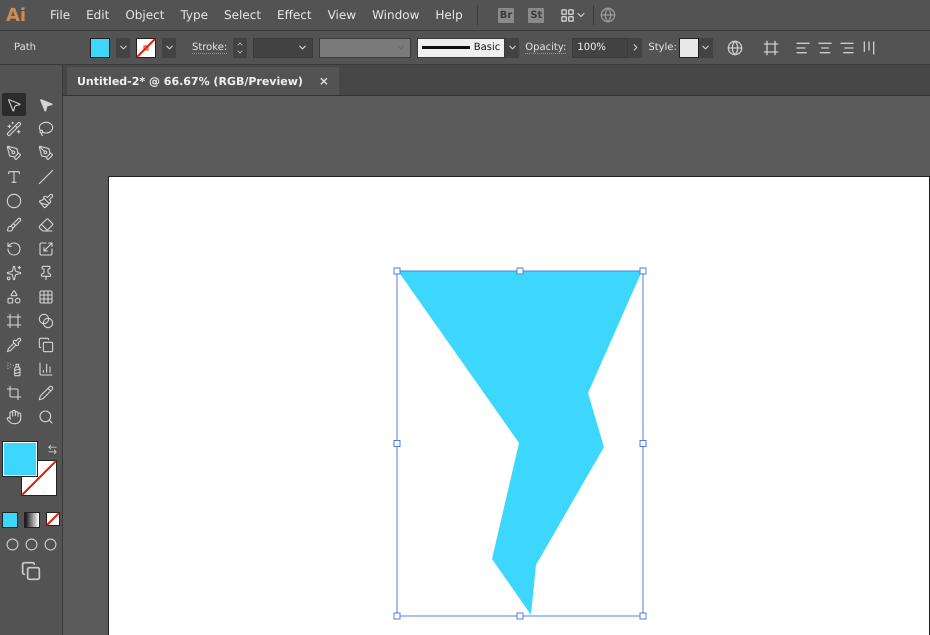 The height and width of the screenshot is (635, 930). Describe the element at coordinates (568, 15) in the screenshot. I see `workspace-layout-icon` at that location.